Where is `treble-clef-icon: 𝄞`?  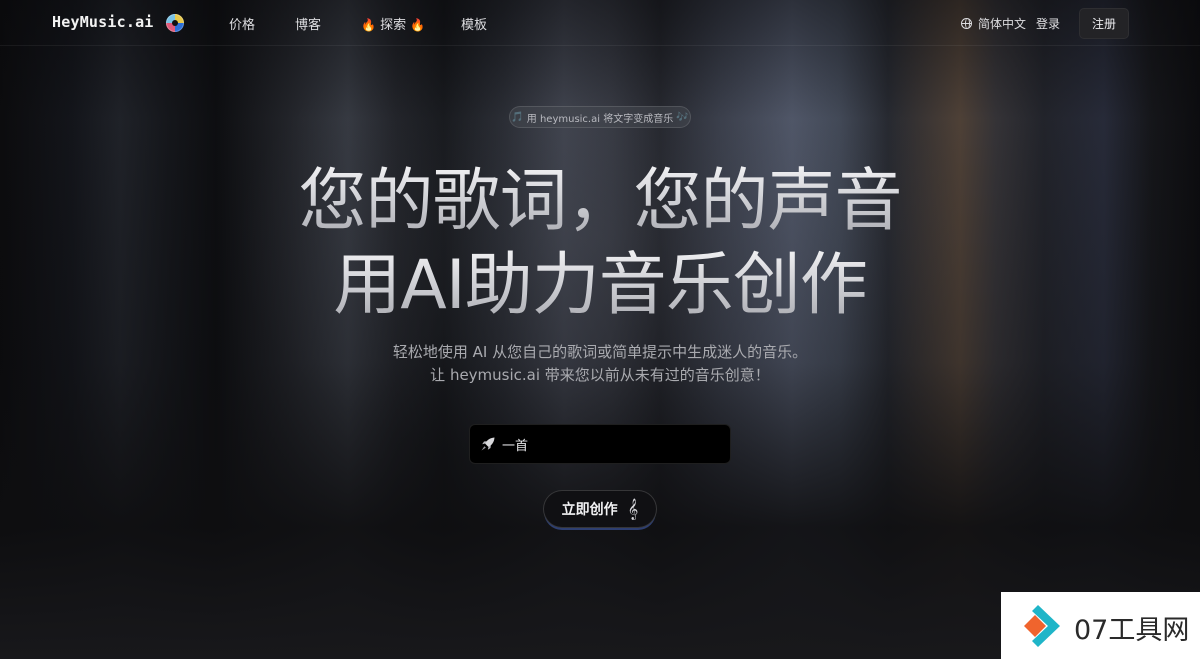
treble-clef-icon: 𝄞 is located at coordinates (633, 509).